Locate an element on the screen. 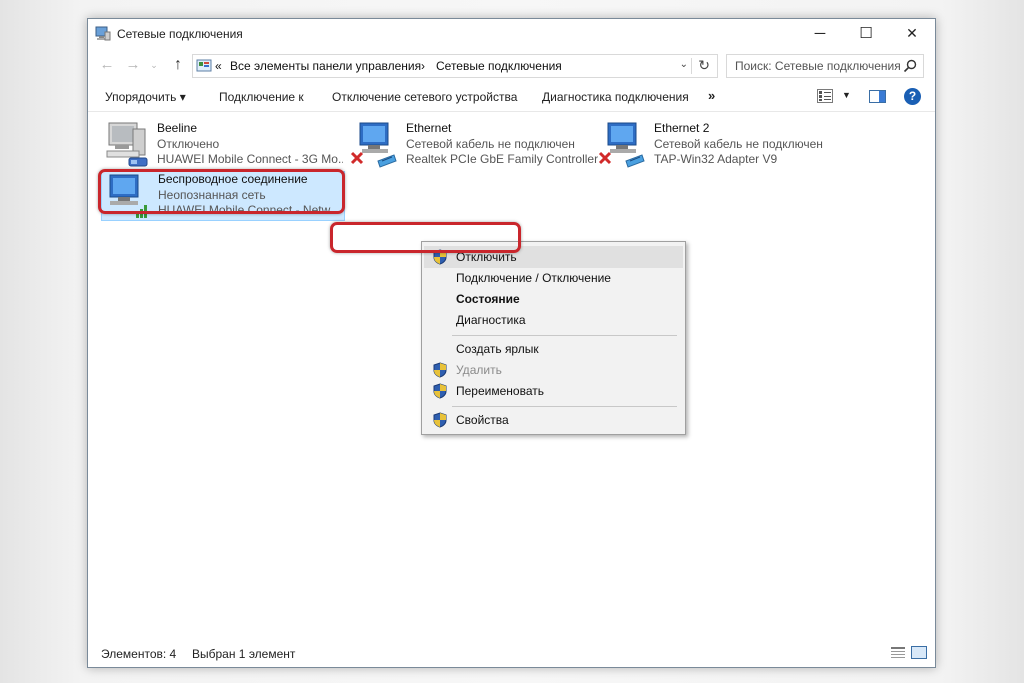  breadcrumb-network-connections: Сетевые подключения is located at coordinates (499, 66).